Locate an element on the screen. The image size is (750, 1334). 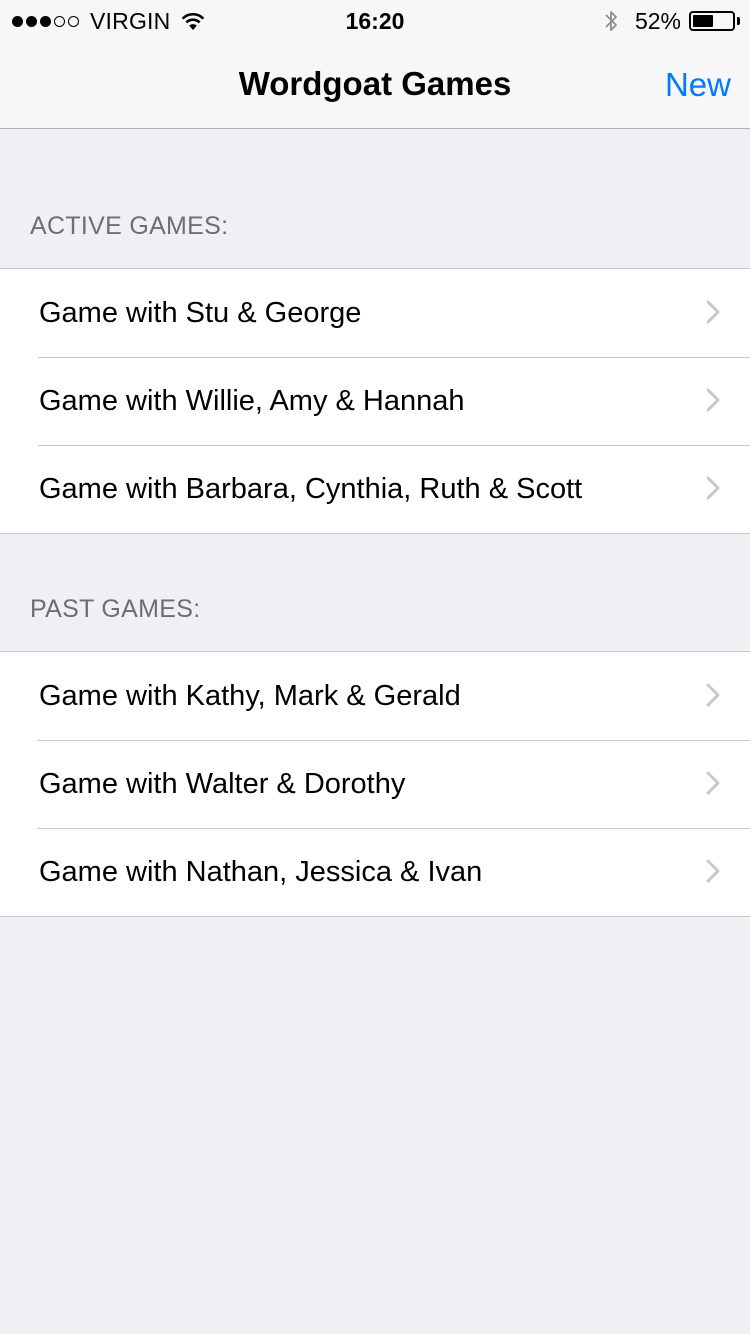
list-item-label: Game with Nathan, Jessica & Ivan is located at coordinates (261, 872).